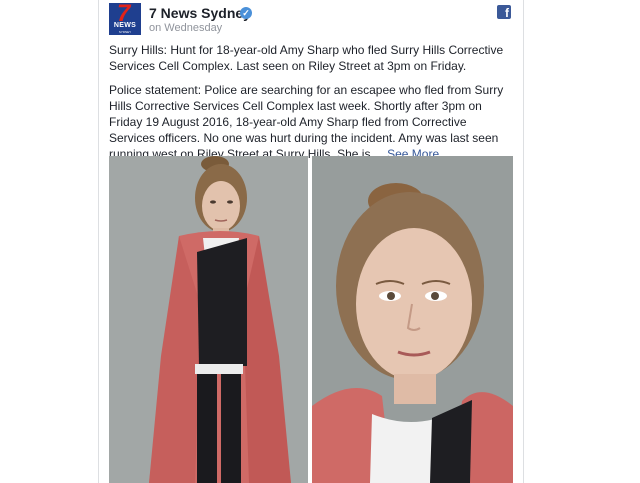 This screenshot has height=483, width=640. I want to click on facebook-icon: f, so click(504, 12).